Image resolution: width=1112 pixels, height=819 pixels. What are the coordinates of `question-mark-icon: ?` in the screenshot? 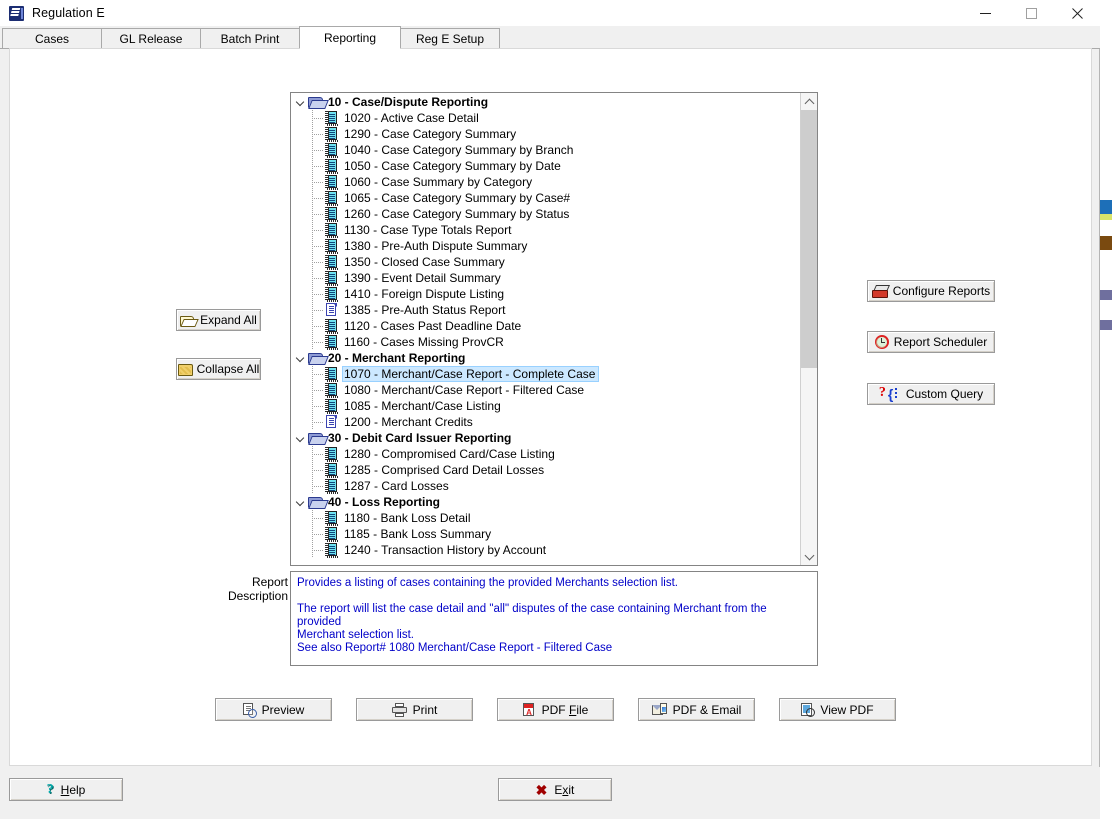 It's located at (50, 789).